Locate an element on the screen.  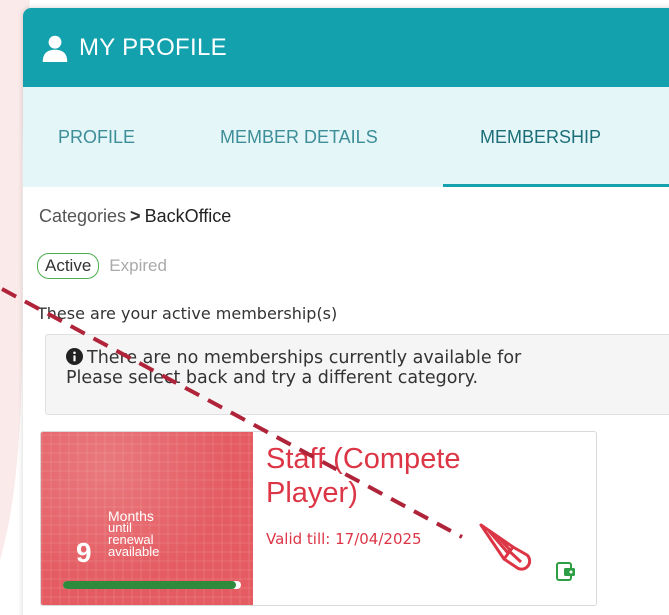
tab-member-details: MEMBER DETAILS is located at coordinates (299, 137).